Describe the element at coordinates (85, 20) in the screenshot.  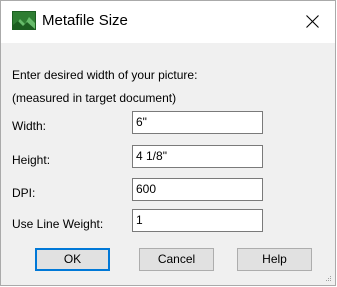
I see `window-title: Metafile Size` at that location.